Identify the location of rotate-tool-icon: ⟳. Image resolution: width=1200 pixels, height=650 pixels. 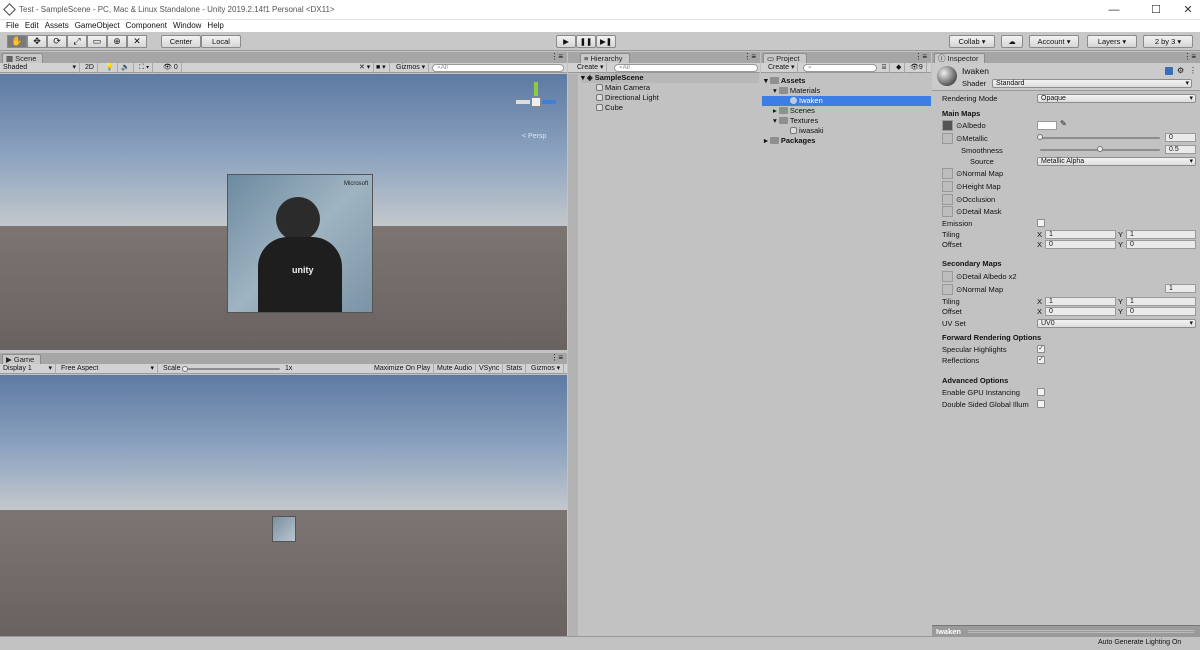
(57, 41).